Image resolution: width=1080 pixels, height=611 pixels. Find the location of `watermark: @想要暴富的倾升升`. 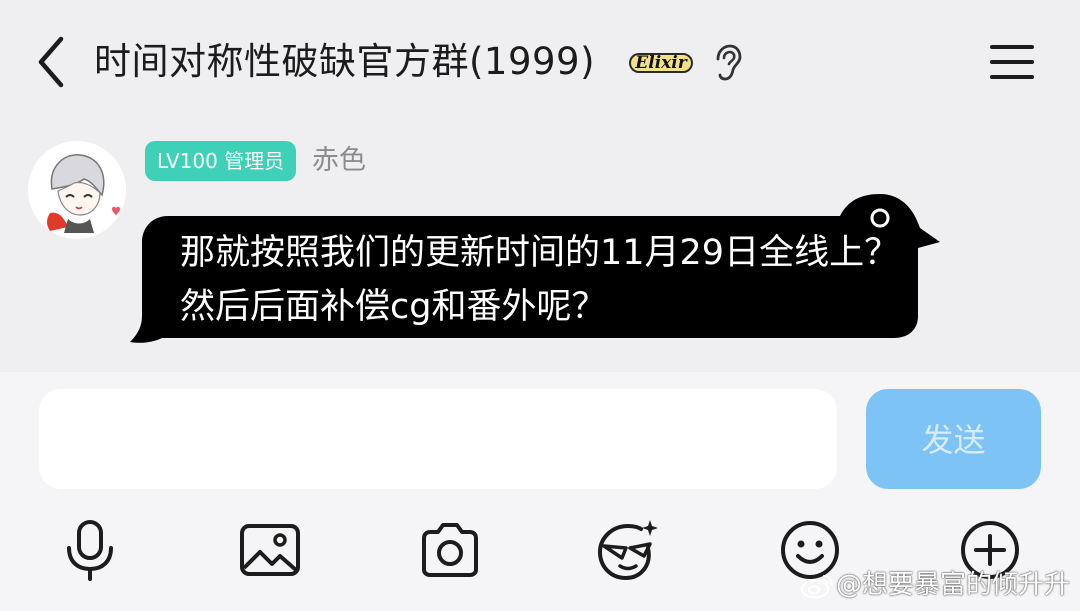

watermark: @想要暴富的倾升升 is located at coordinates (935, 585).